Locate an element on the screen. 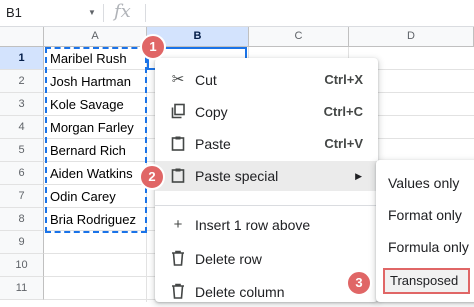 The image size is (474, 307). step-badge-2: 2 is located at coordinates (152, 177).